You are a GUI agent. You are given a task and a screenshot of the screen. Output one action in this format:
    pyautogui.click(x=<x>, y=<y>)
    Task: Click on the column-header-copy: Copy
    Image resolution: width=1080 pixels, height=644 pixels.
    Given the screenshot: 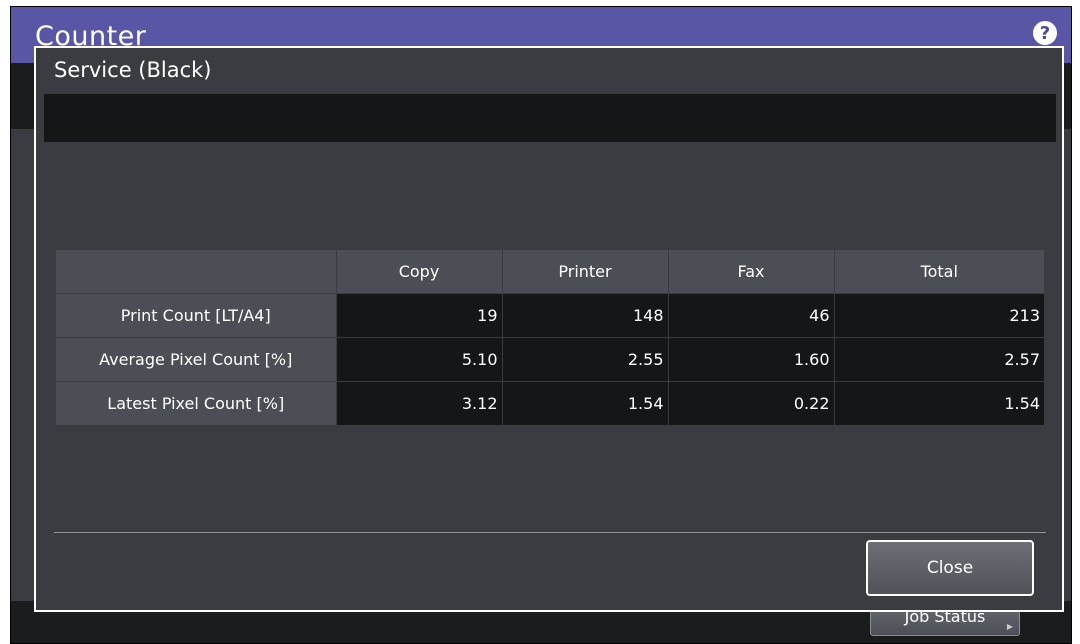 What is the action you would take?
    pyautogui.click(x=418, y=272)
    